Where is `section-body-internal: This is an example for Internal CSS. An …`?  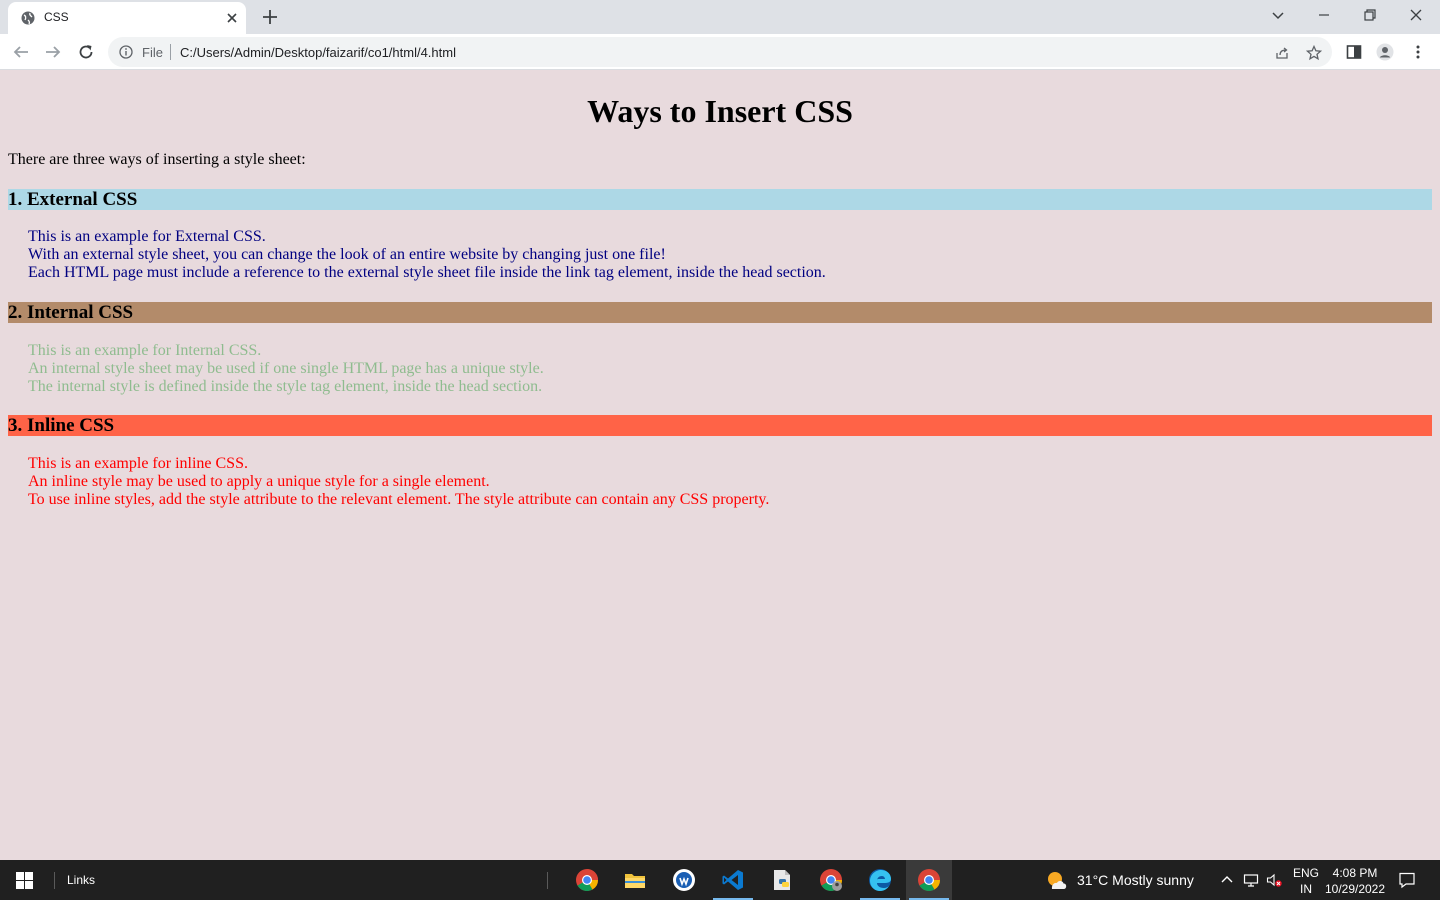
section-body-internal: This is an example for Internal CSS. An … is located at coordinates (286, 369).